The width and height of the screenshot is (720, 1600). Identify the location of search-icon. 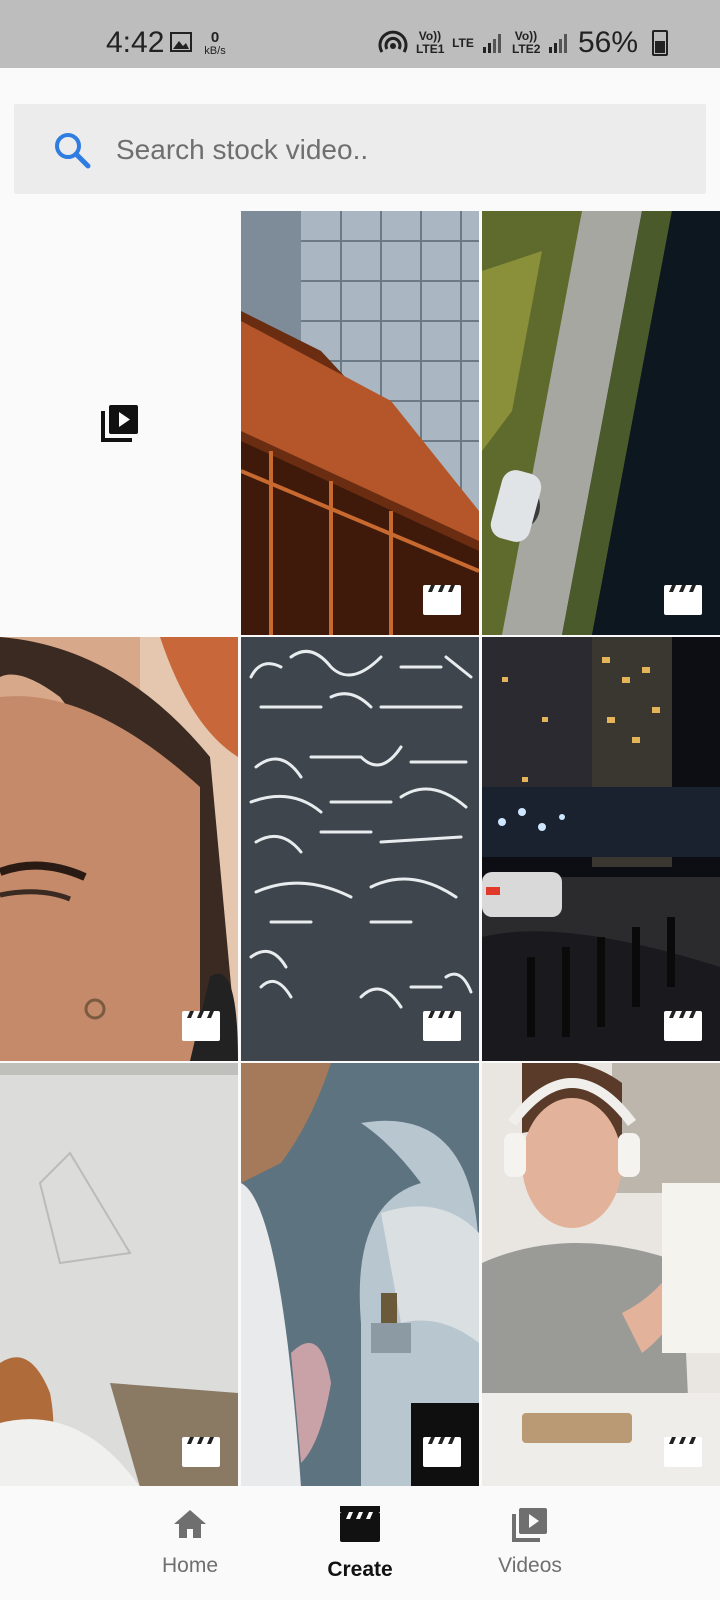
(73, 151).